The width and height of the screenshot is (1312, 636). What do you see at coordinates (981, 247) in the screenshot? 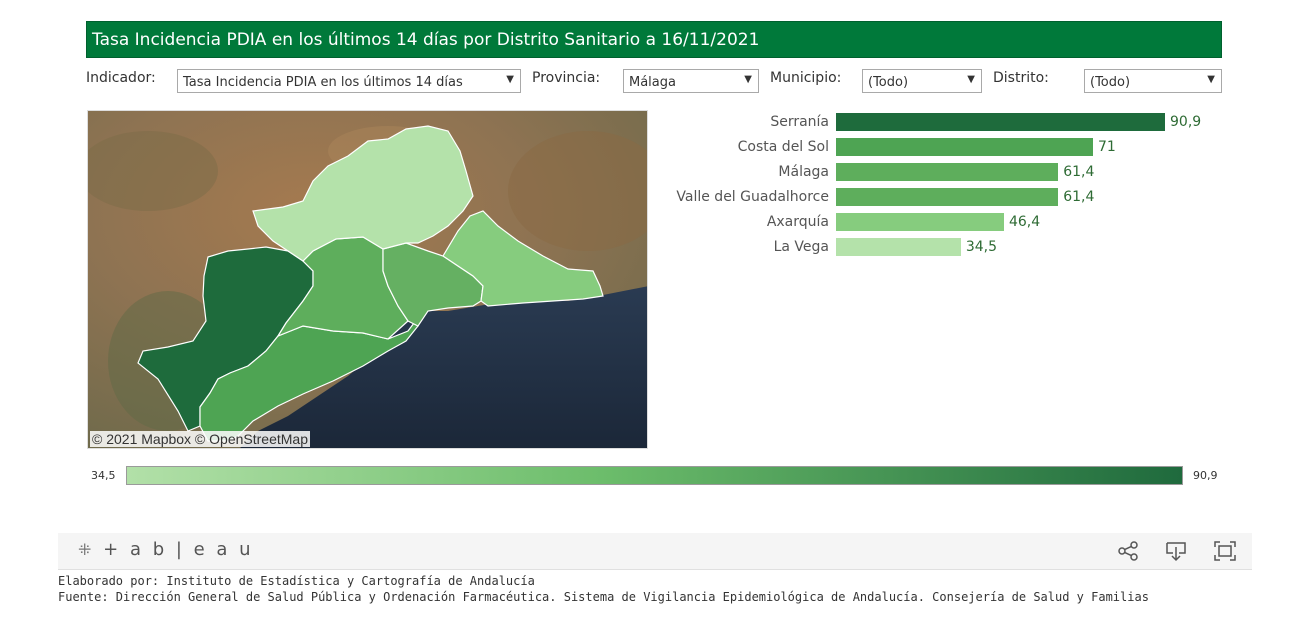
I see `bar-value-label: 34,5` at bounding box center [981, 247].